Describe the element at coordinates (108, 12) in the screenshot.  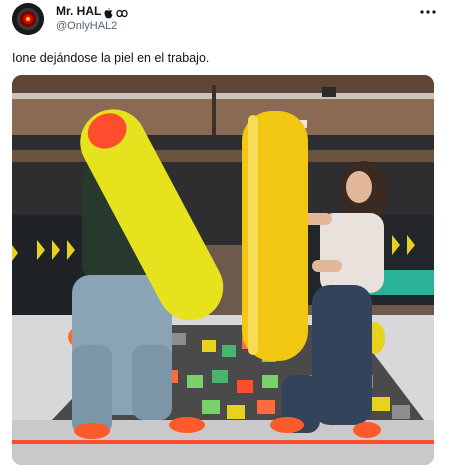
I see `apple-icon` at that location.